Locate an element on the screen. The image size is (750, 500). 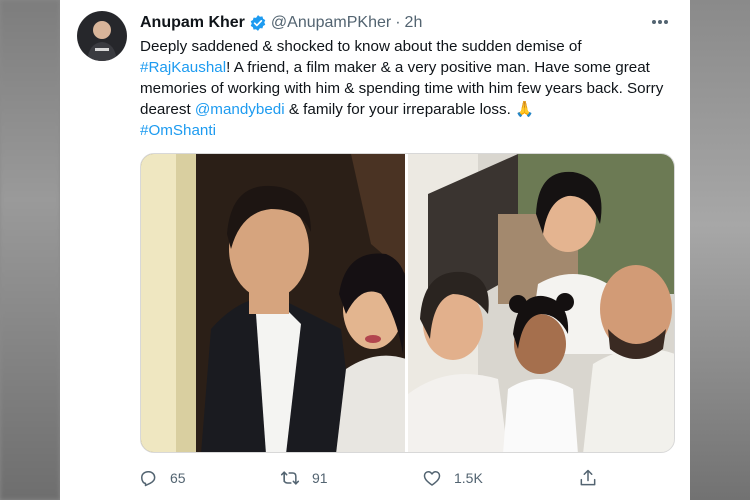
retweet-icon is located at coordinates (290, 478).